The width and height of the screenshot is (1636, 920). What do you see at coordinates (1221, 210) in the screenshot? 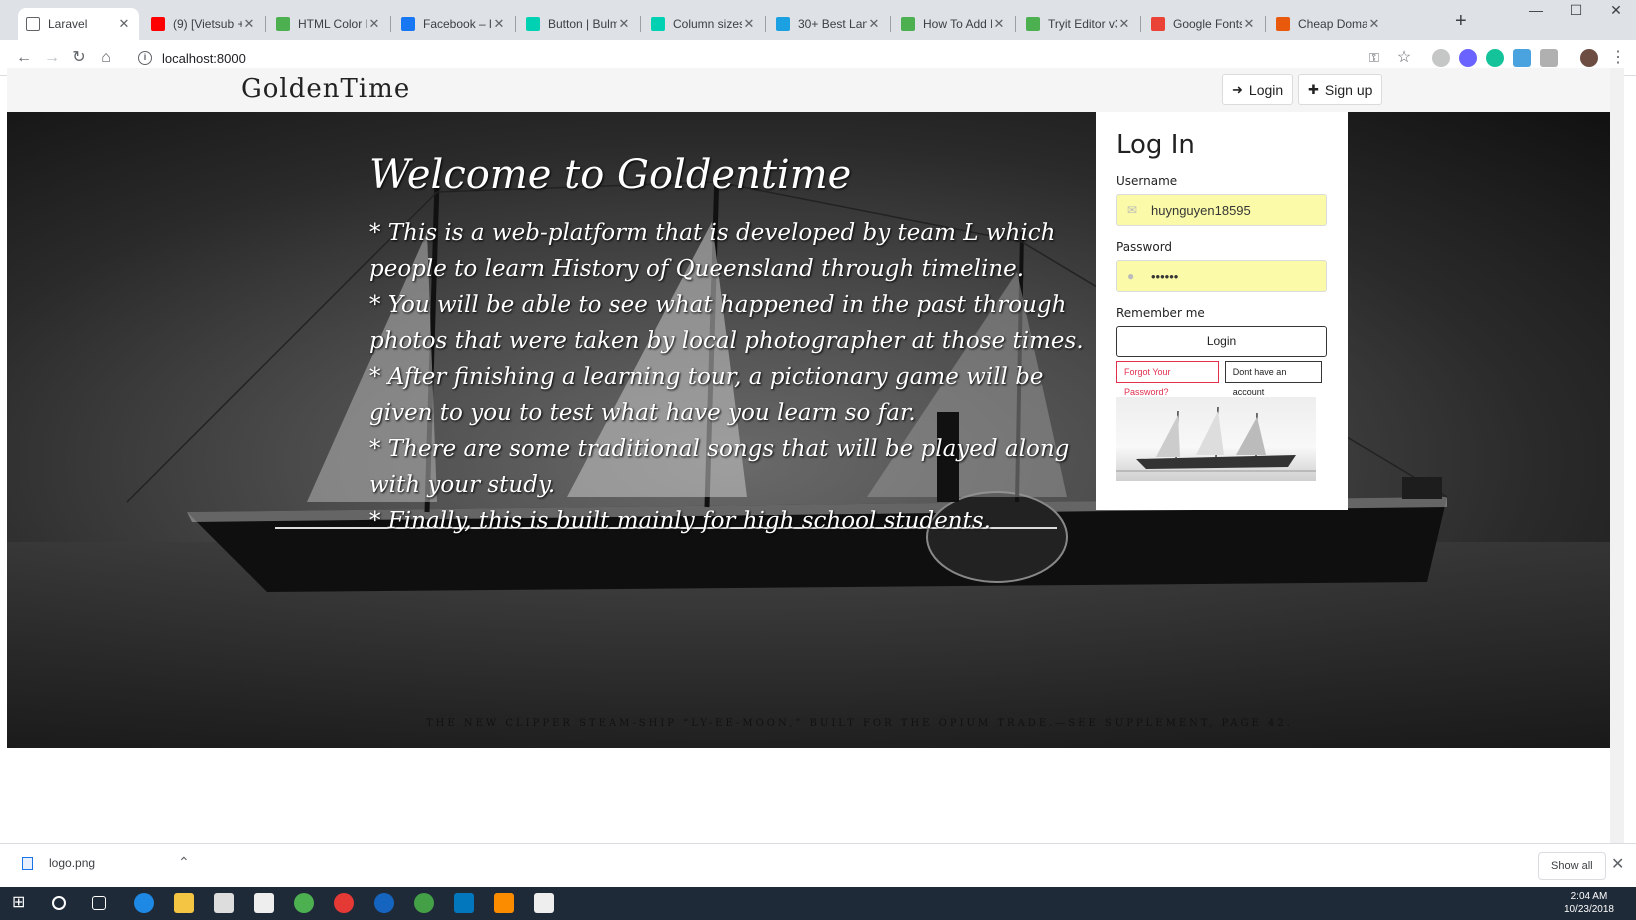
I see `username-field: ✉ huynguyen18595` at bounding box center [1221, 210].